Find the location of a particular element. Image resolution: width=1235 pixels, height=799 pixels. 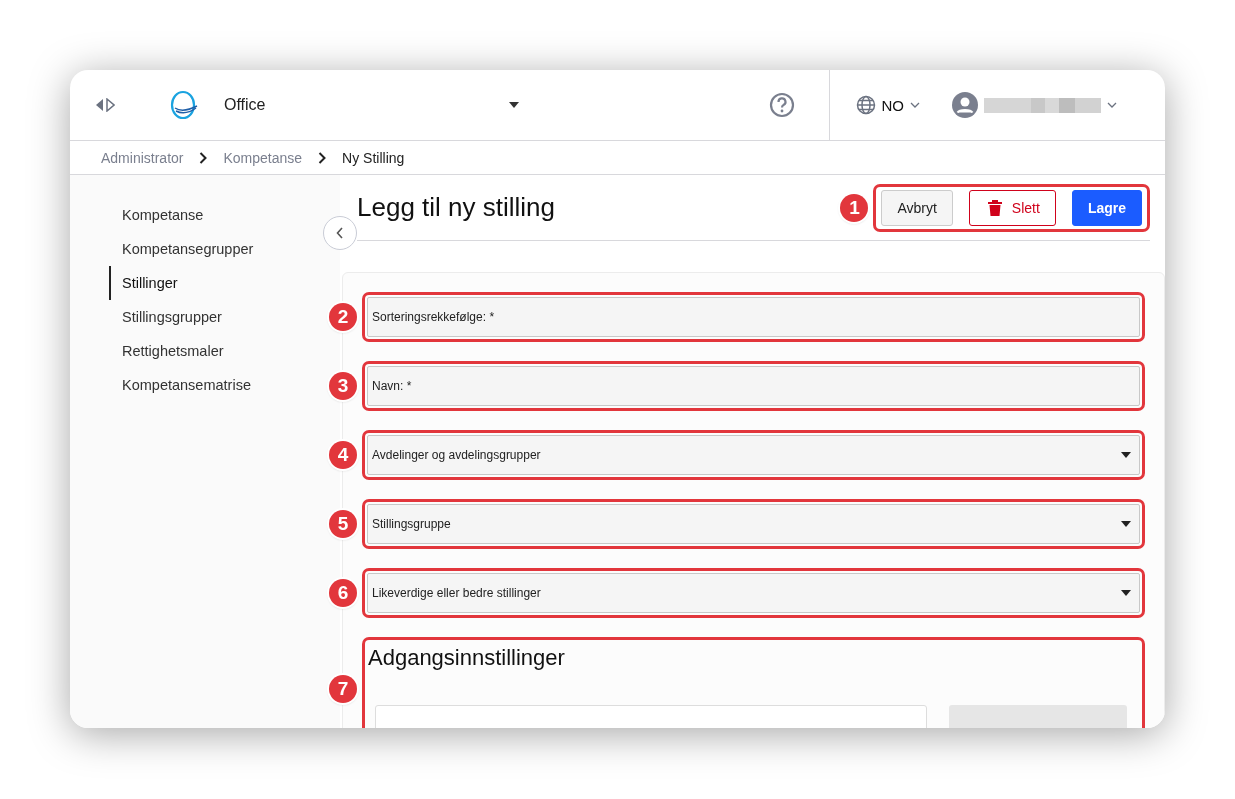

callout-number: 3 is located at coordinates (343, 386).